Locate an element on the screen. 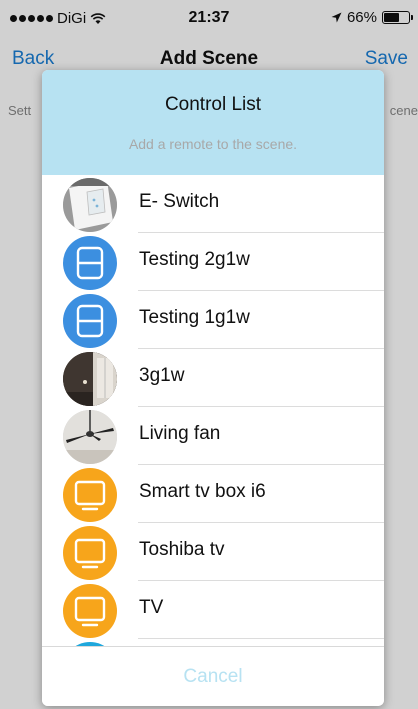 The width and height of the screenshot is (418, 709). list-item-living-fan: Living fan is located at coordinates (213, 436).